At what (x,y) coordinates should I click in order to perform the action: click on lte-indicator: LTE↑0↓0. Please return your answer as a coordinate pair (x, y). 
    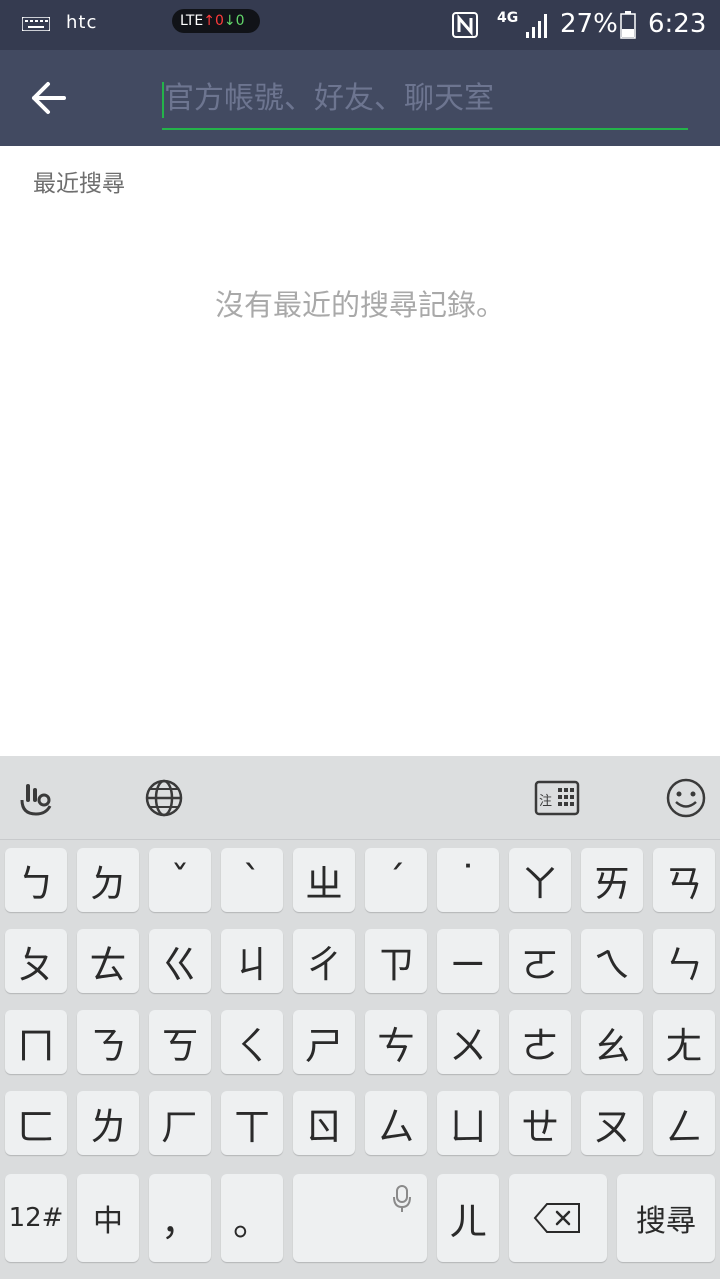
    Looking at the image, I should click on (216, 21).